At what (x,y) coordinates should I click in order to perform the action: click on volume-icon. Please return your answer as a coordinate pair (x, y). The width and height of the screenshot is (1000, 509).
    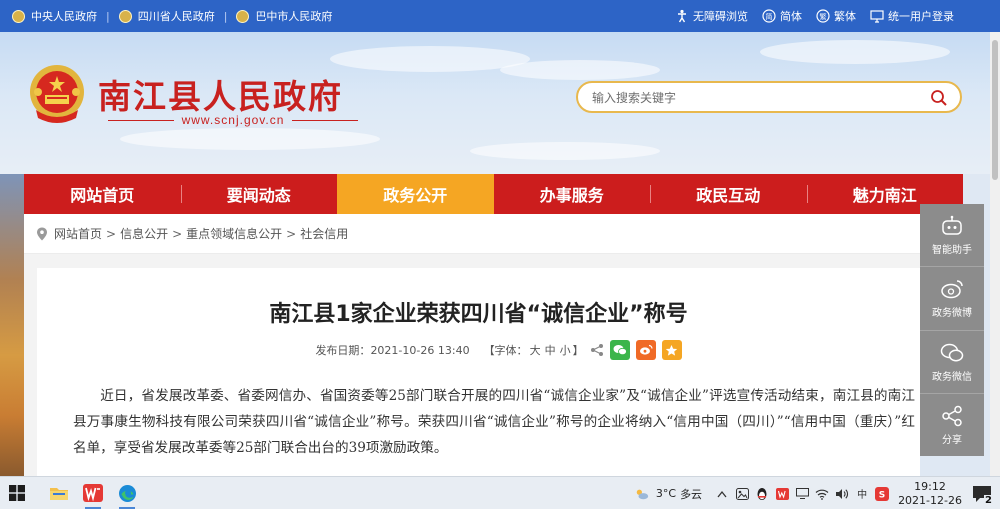
    Looking at the image, I should click on (842, 494).